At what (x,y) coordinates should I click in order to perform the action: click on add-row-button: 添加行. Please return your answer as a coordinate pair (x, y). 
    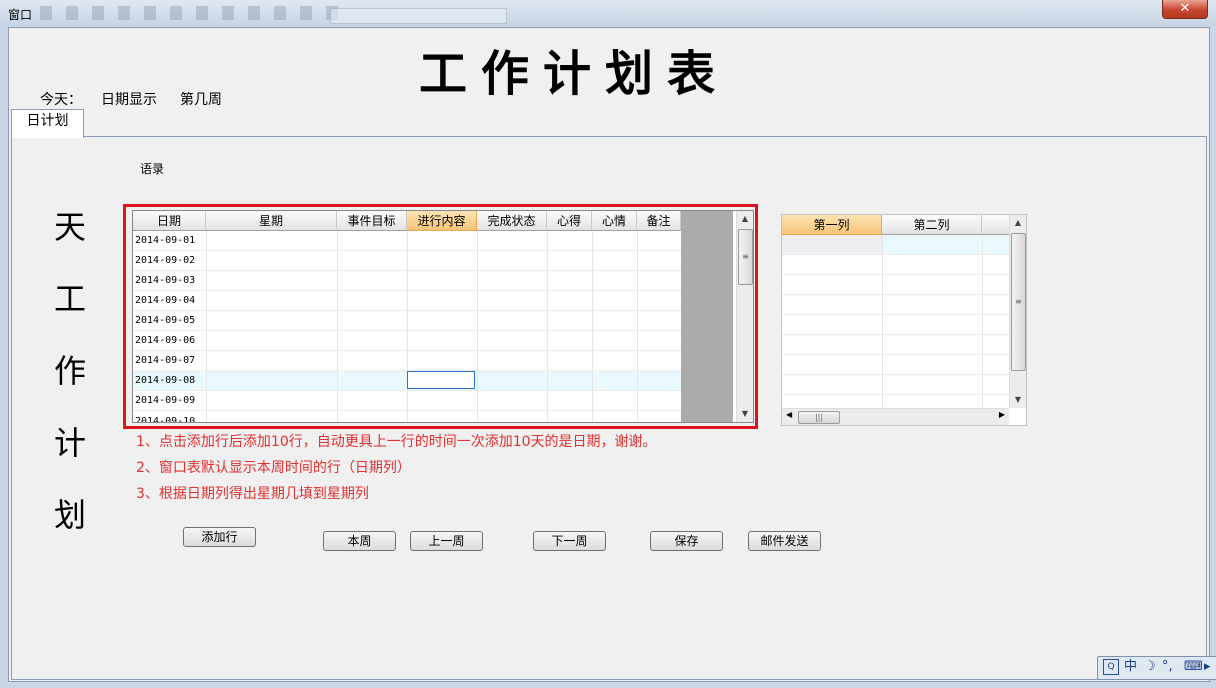
    Looking at the image, I should click on (219, 537).